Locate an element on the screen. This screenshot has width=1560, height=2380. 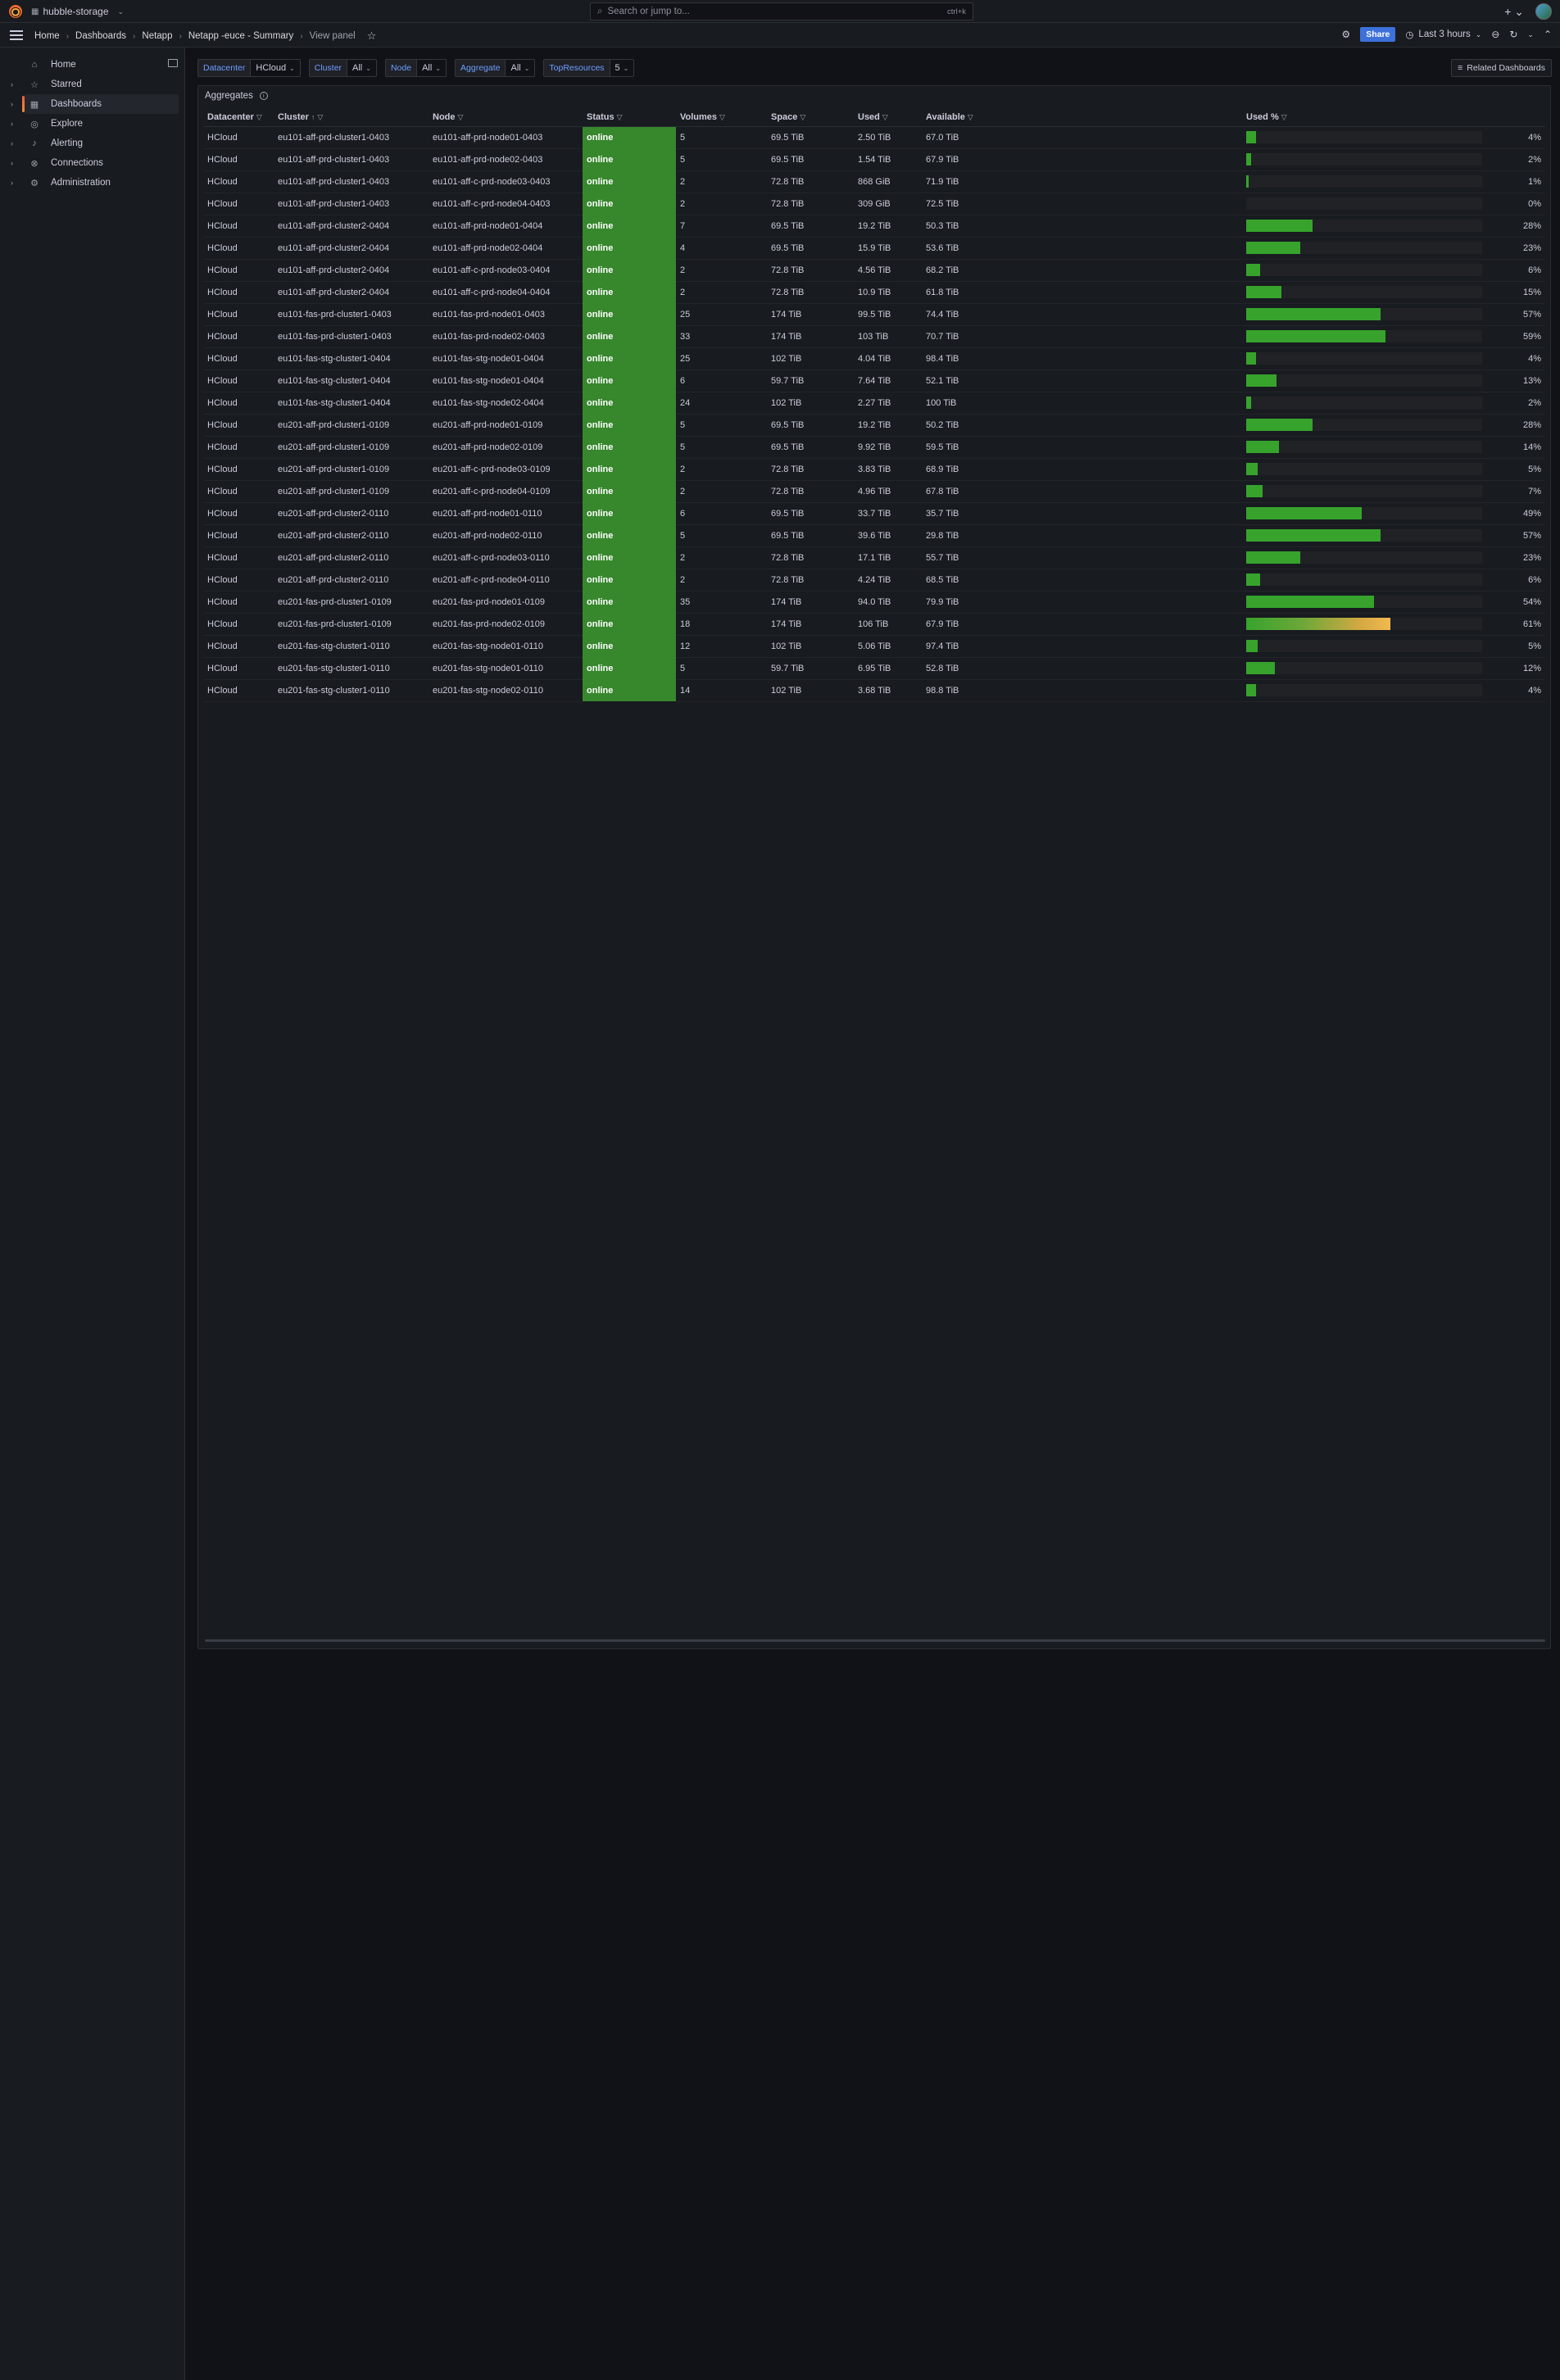
sidebar-item-alerting: › ♪ Alerting is located at coordinates (93, 143).